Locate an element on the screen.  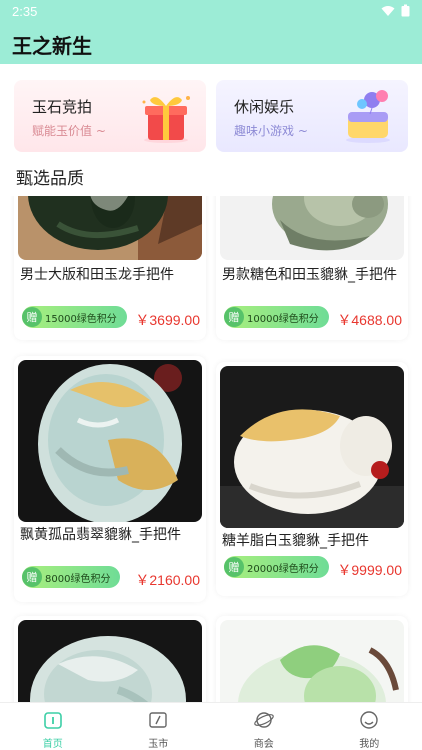
product-card: 男款糖色和田玉貔貅_手把件 赠 10000绿色积分 ￥4688.00 is located at coordinates (312, 268).